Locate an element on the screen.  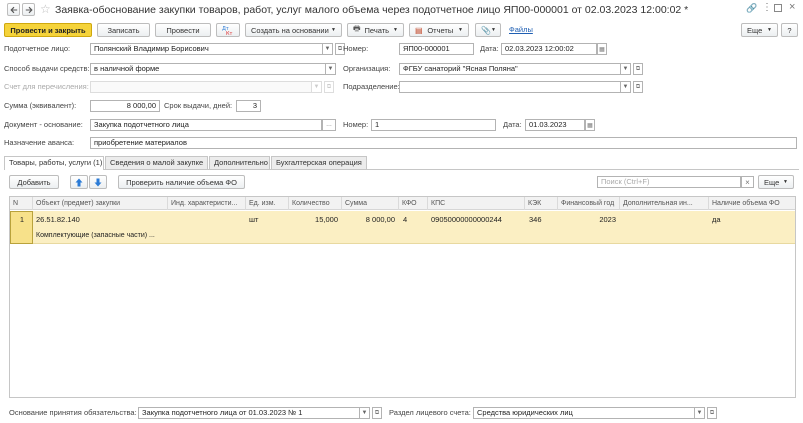
purpose-field: приобретение материалов is located at coordinates (443, 143).